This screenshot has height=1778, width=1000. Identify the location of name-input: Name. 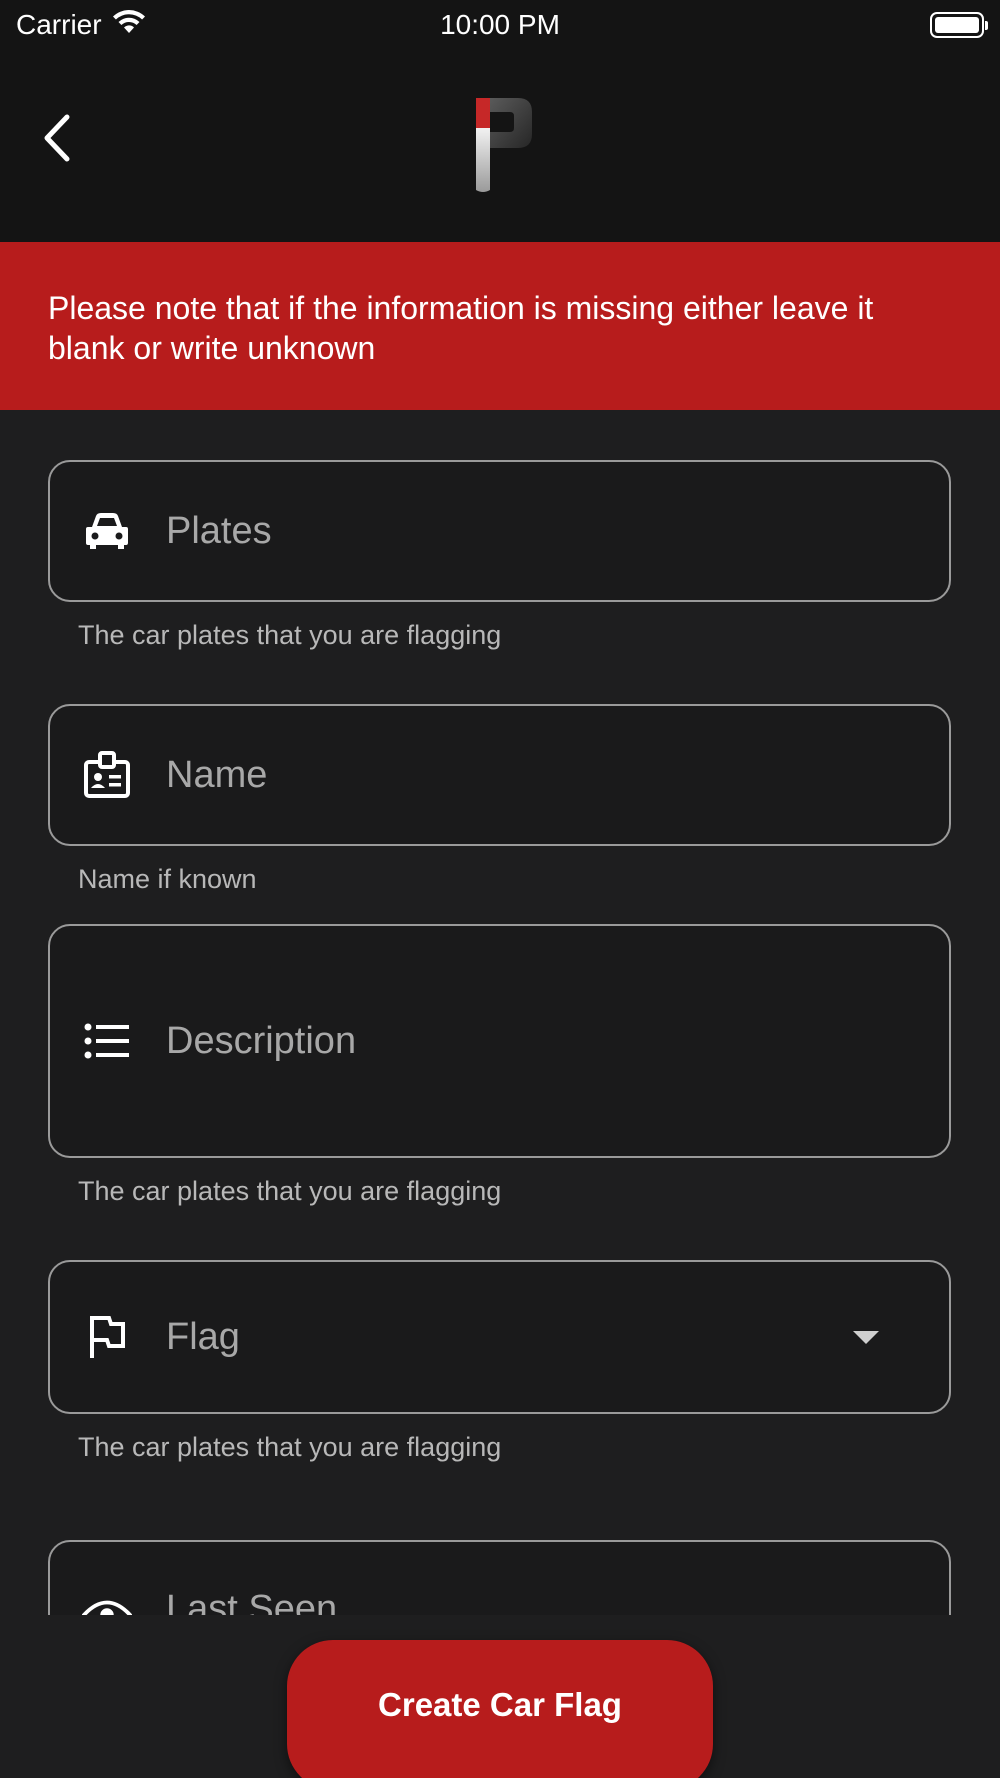
(499, 775).